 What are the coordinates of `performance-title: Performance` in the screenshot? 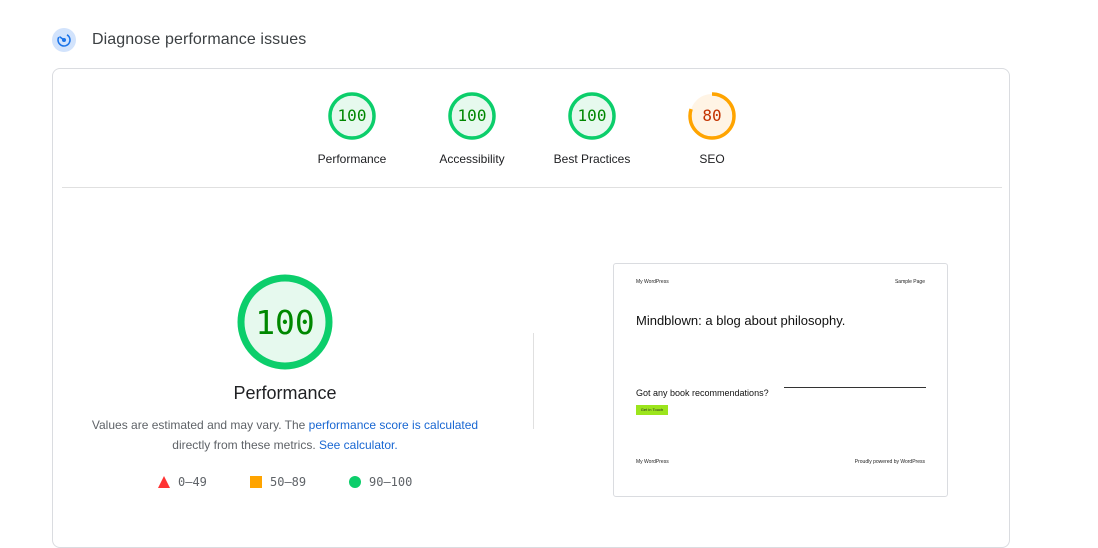 It's located at (285, 393).